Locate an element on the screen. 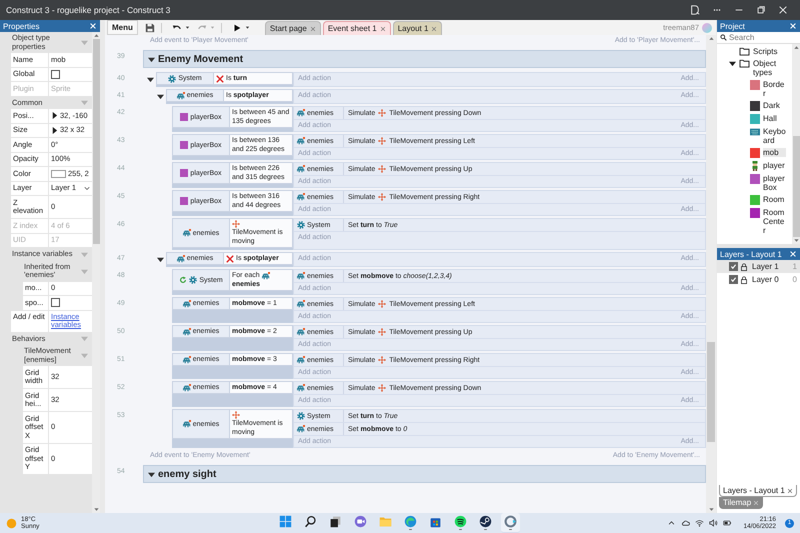 This screenshot has height=533, width=800. tab-label: Layers - Layout 1 is located at coordinates (754, 490).